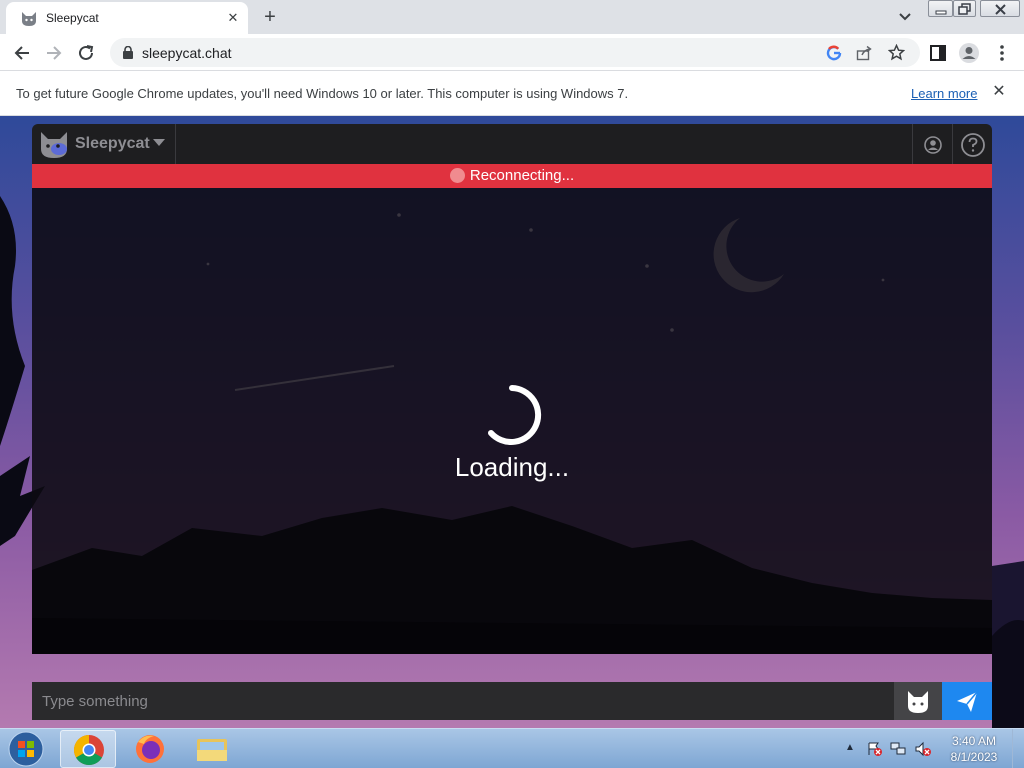 The height and width of the screenshot is (768, 1024). I want to click on bookmark-star-icon, so click(896, 52).